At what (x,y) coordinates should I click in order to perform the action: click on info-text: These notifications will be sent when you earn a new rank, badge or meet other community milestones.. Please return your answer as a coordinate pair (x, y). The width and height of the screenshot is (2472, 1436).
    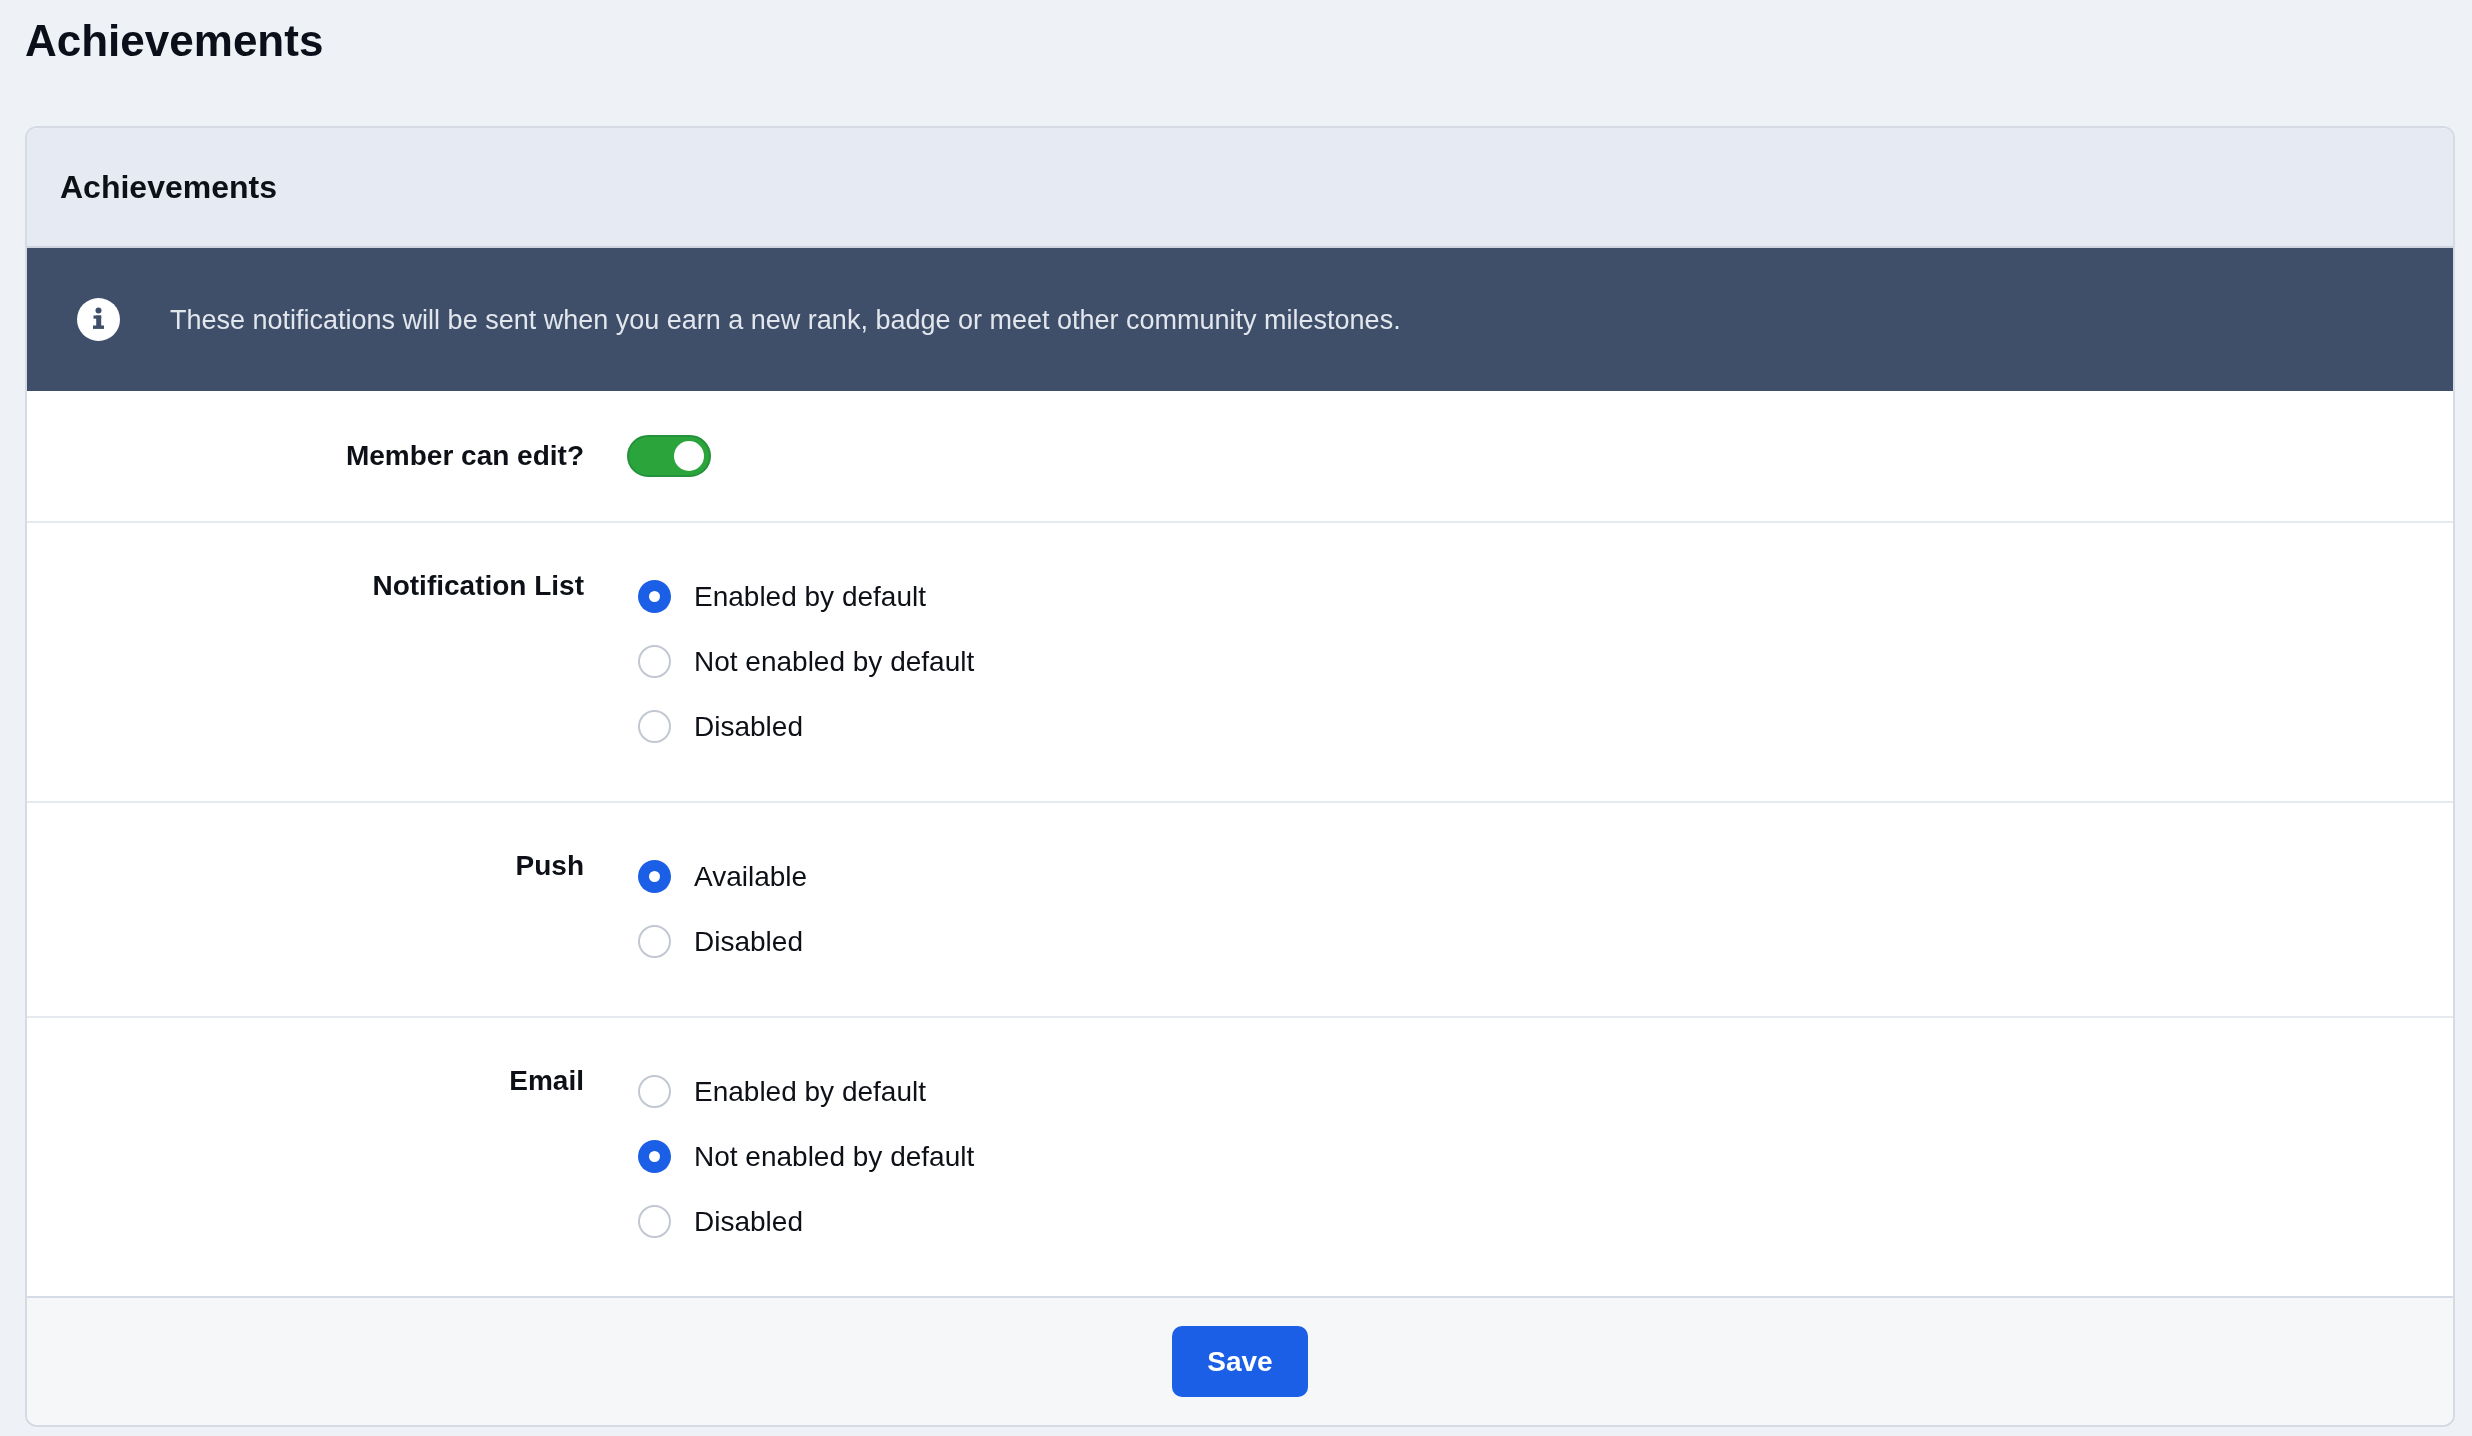
    Looking at the image, I should click on (785, 320).